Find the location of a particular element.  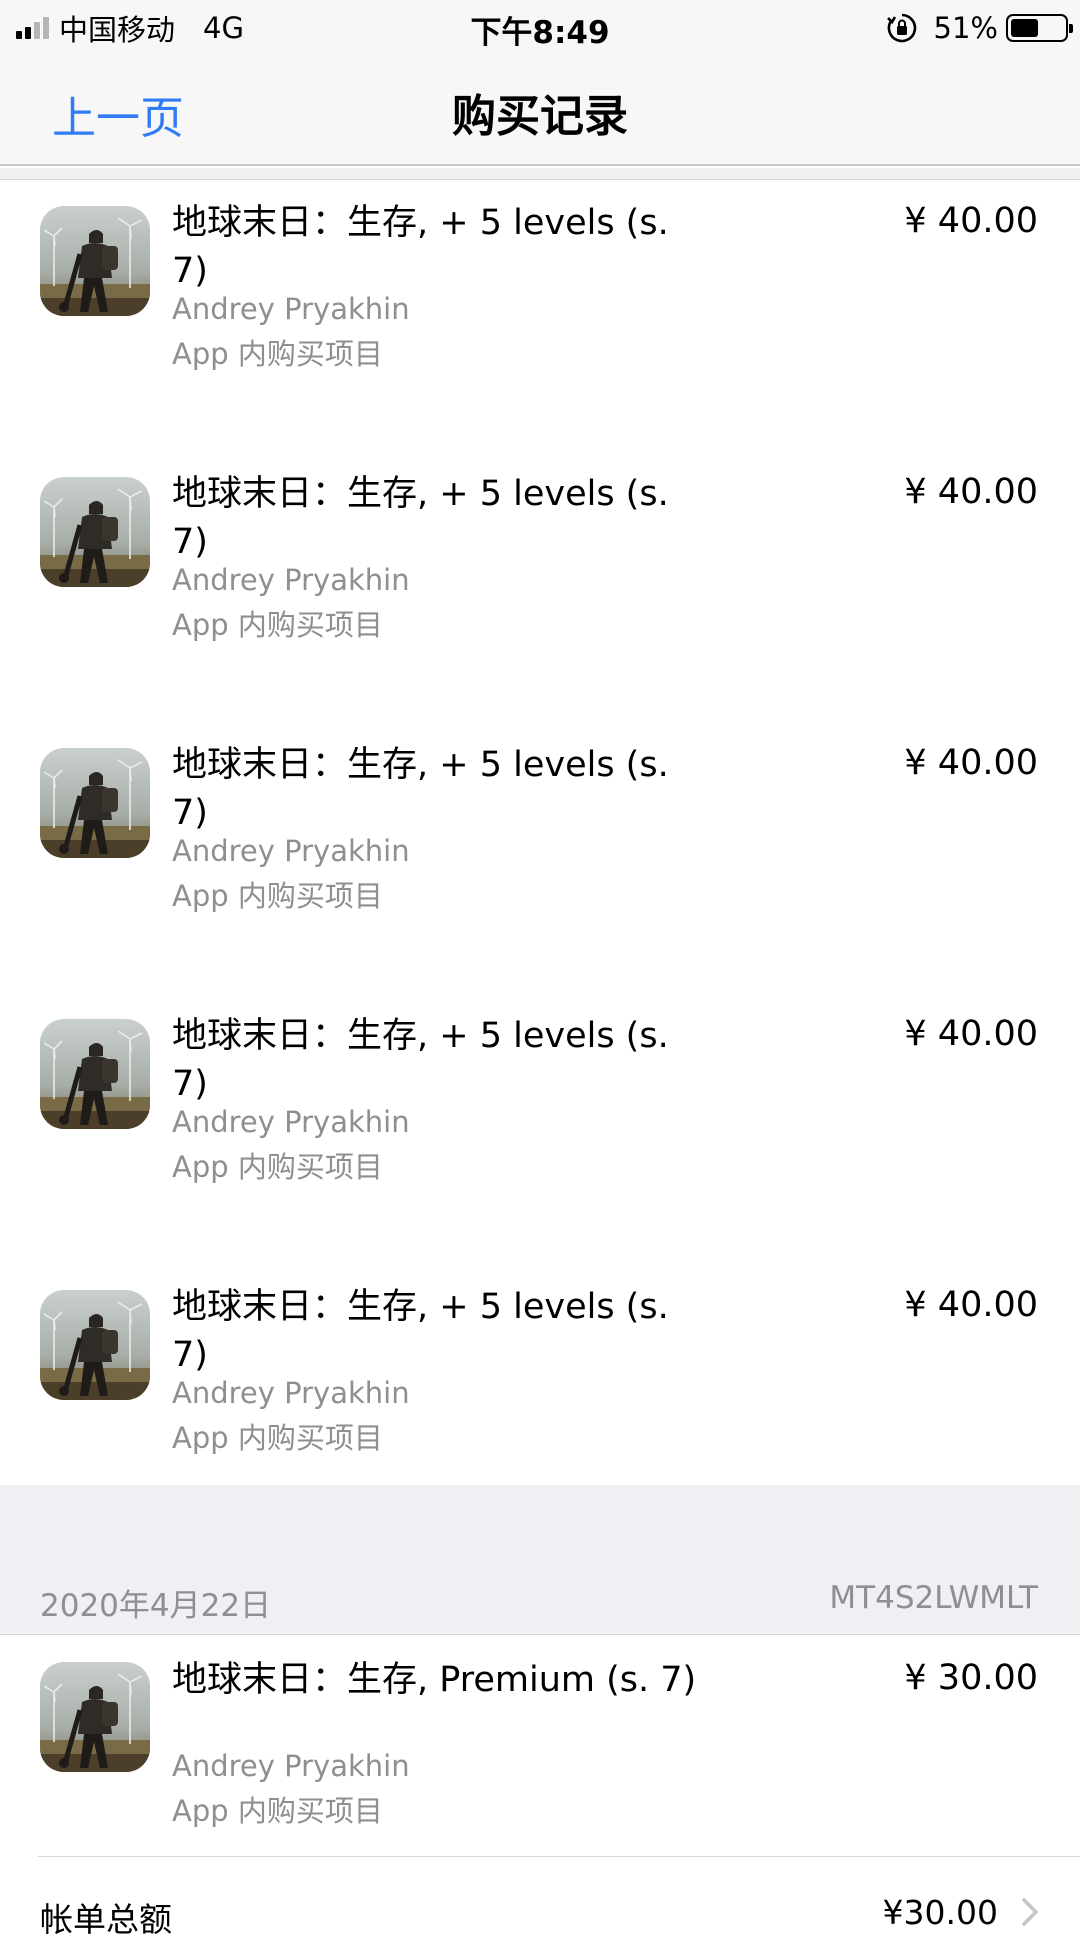

status-right: 51% is located at coordinates (979, 28).